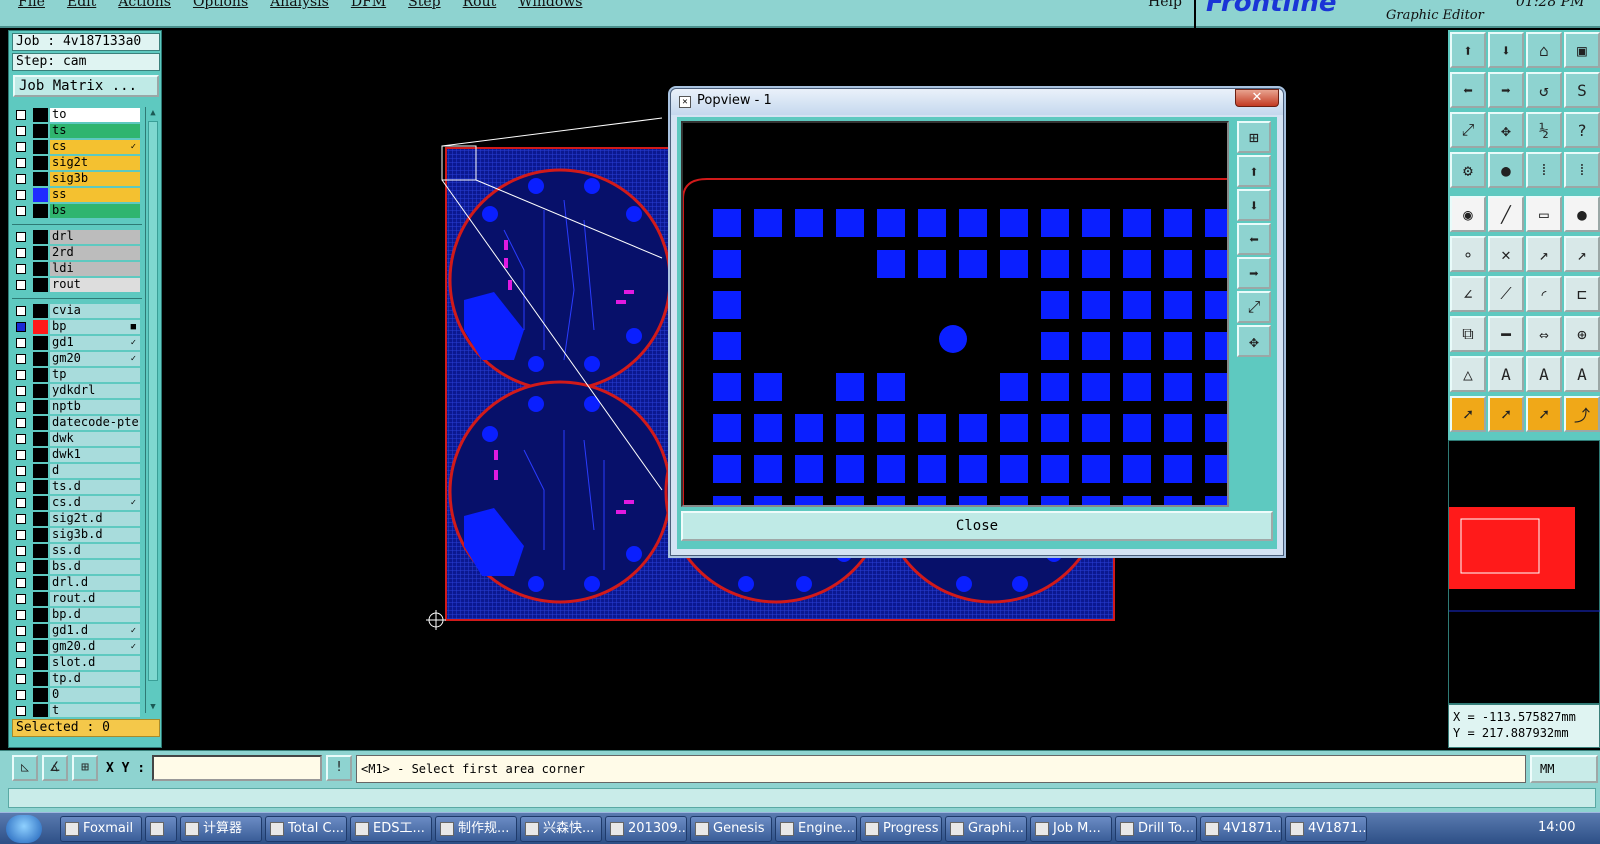 The width and height of the screenshot is (1600, 844). I want to click on menu-rout: Rout, so click(480, 5).